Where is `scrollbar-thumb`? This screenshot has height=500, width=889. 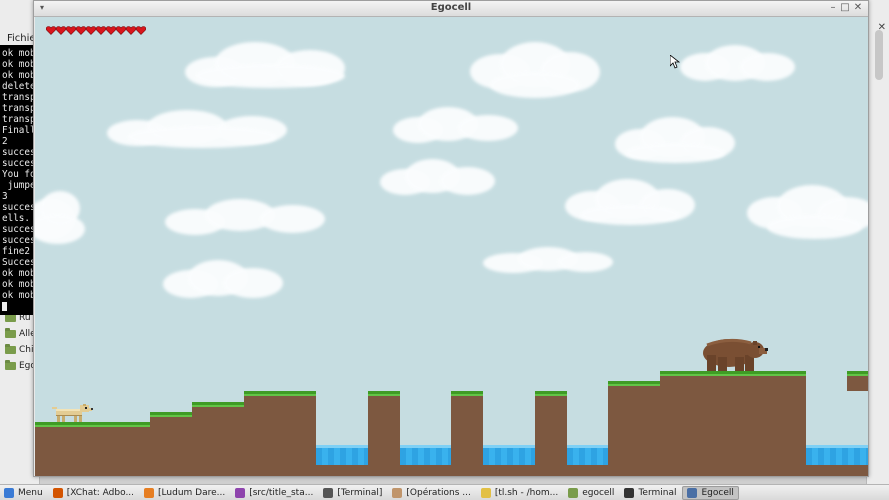
scrollbar-thumb is located at coordinates (879, 55).